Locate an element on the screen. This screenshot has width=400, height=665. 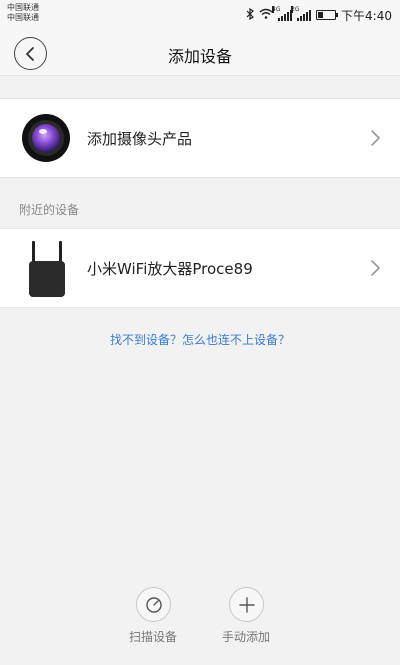
manual-add-label: 手动添加 is located at coordinates (245, 637).